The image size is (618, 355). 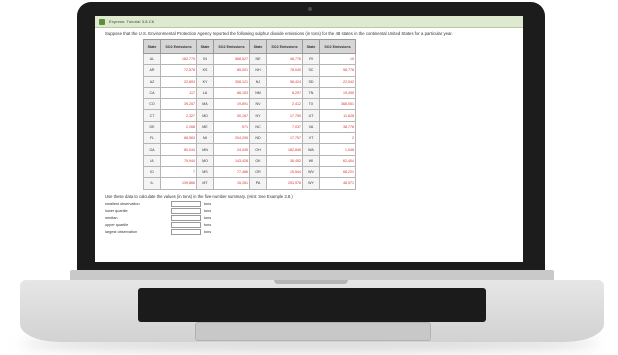 I want to click on emission-cell: 24,445, so click(x=231, y=149).